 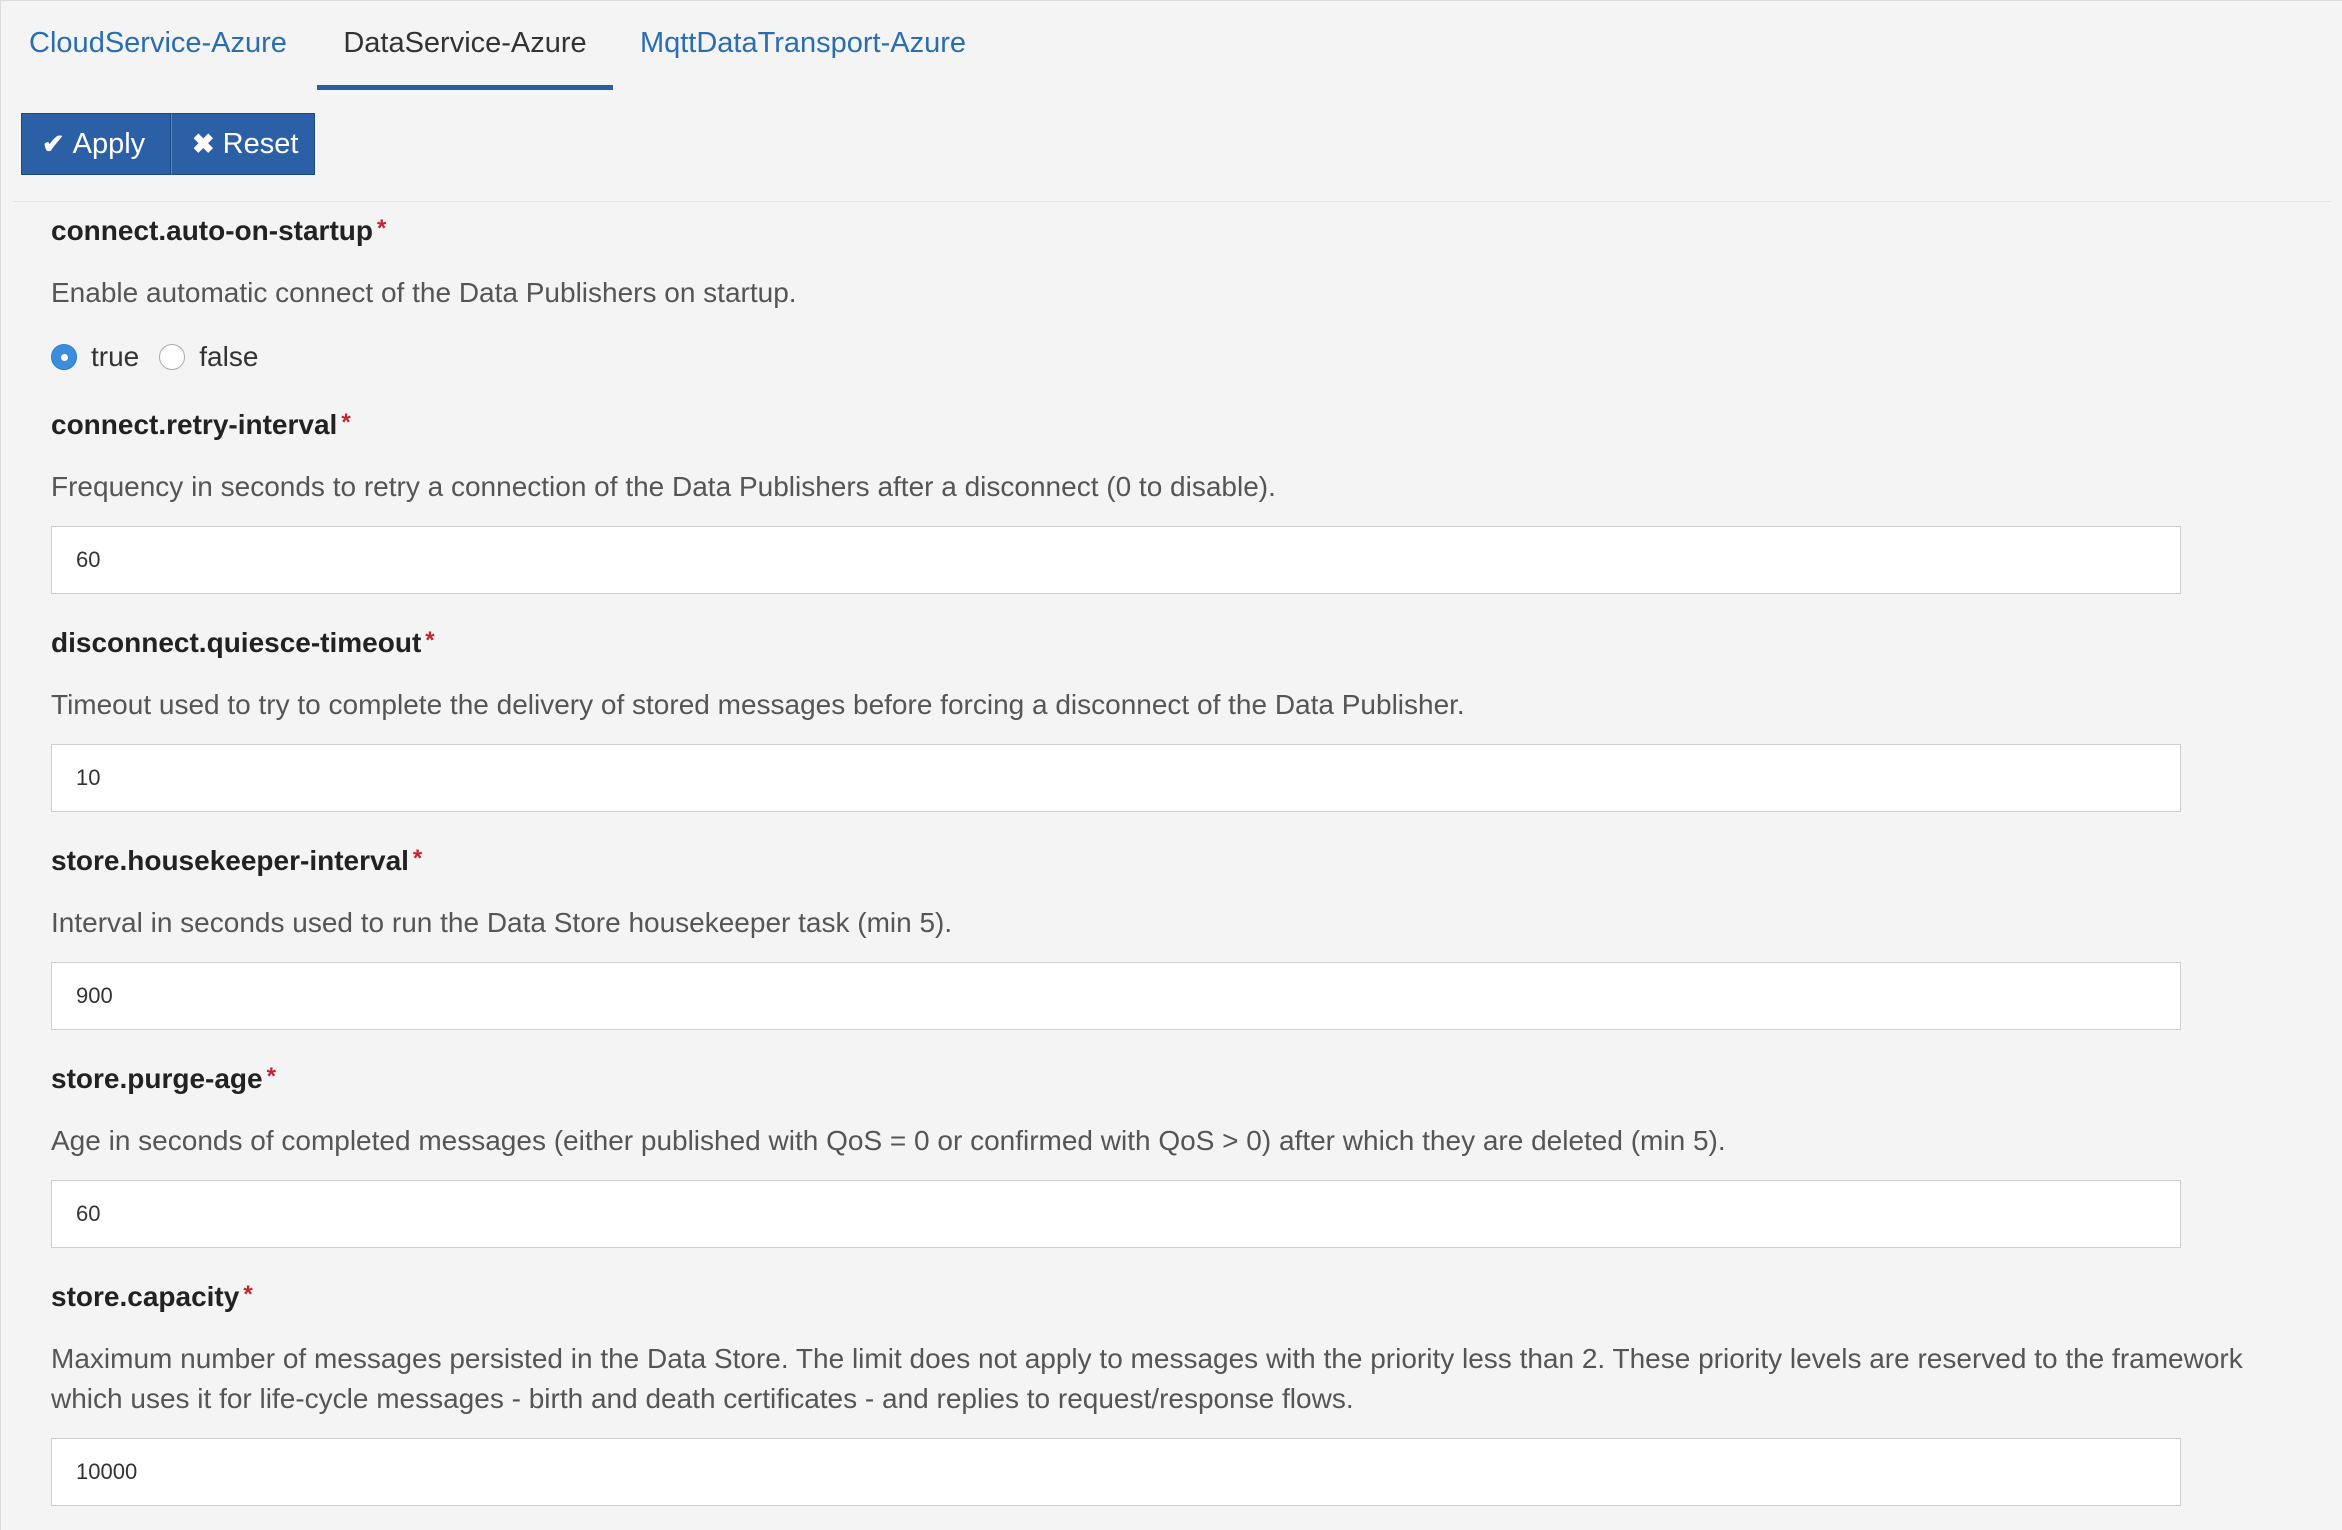 I want to click on connect-retry-interval-input, so click(x=1116, y=560).